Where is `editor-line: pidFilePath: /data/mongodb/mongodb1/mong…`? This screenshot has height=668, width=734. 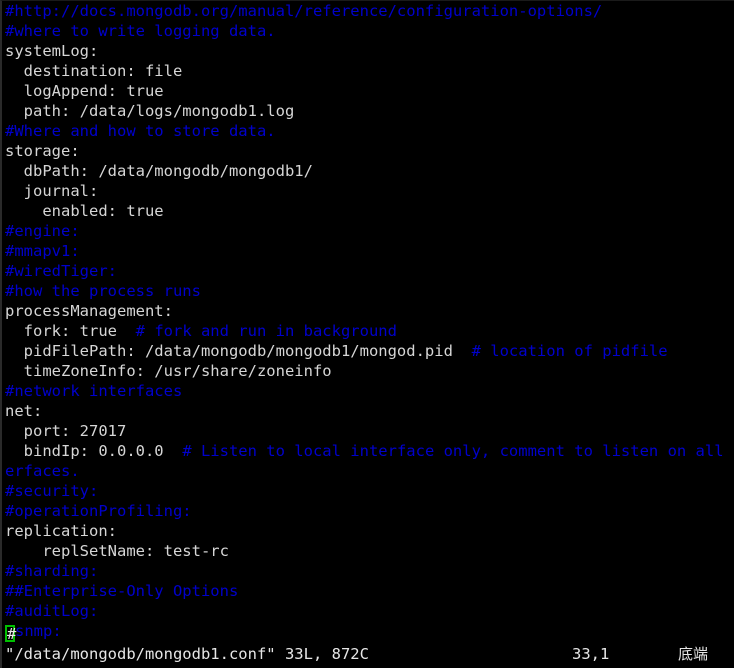 editor-line: pidFilePath: /data/mongodb/mongodb1/mong… is located at coordinates (368, 351).